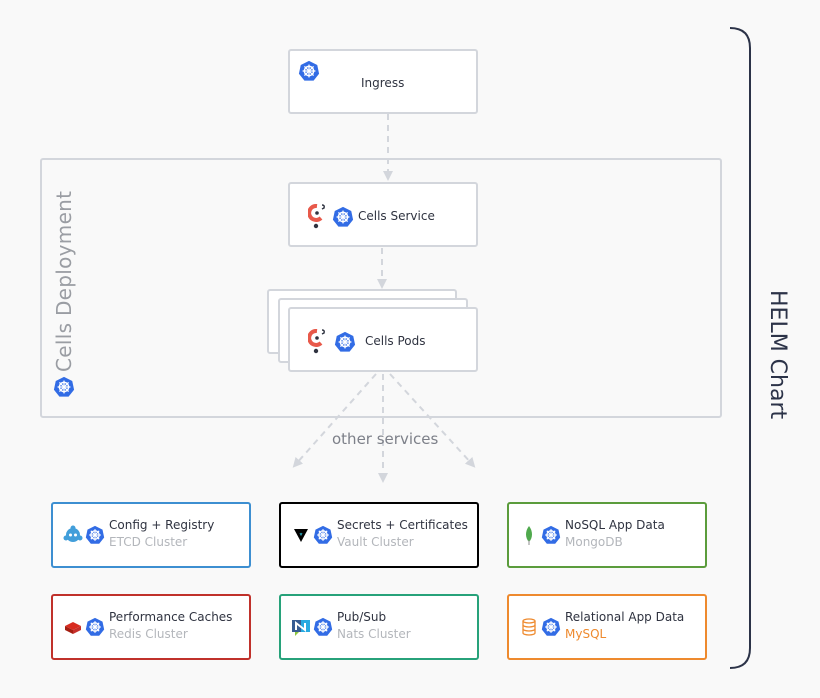 The width and height of the screenshot is (820, 698). Describe the element at coordinates (385, 439) in the screenshot. I see `other-services-label: other services` at that location.